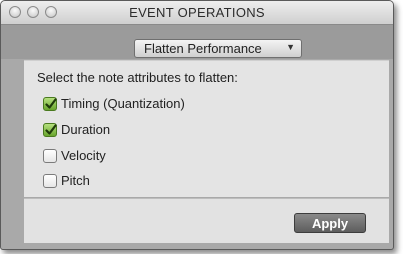 The image size is (403, 254). I want to click on duration-checkbox, so click(50, 130).